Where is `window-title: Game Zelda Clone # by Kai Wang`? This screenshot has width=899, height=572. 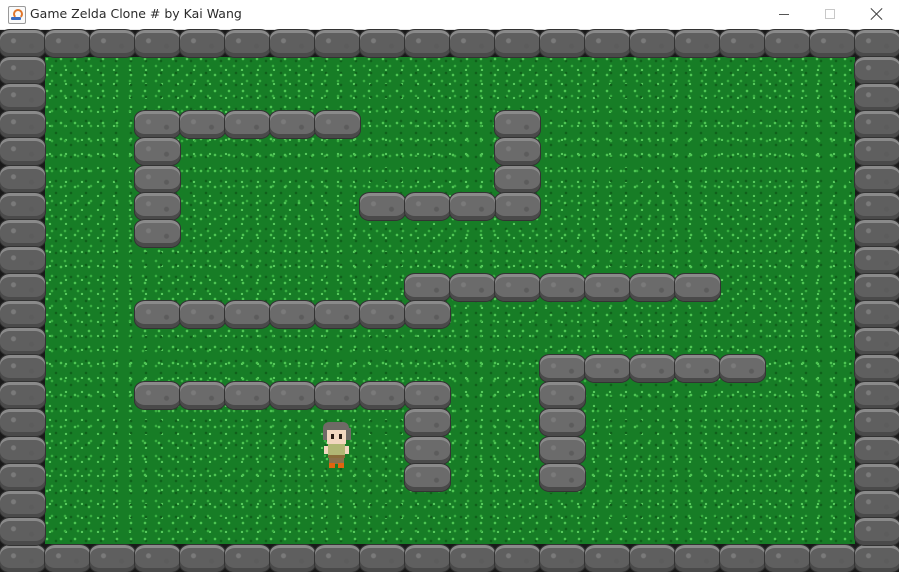 window-title: Game Zelda Clone # by Kai Wang is located at coordinates (136, 13).